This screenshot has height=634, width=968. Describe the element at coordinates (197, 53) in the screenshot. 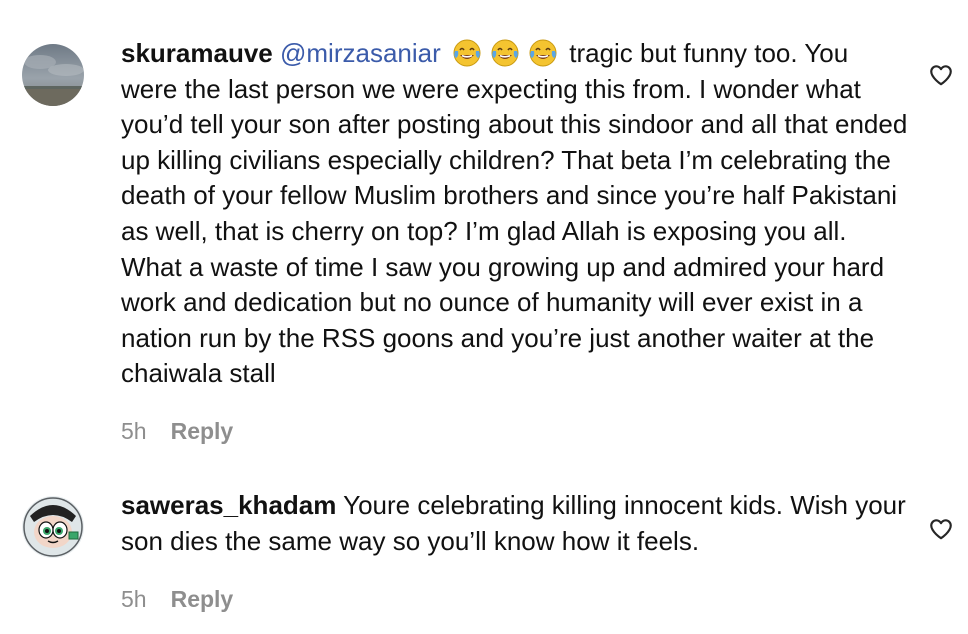

I see `comment-username: skuramauve` at that location.